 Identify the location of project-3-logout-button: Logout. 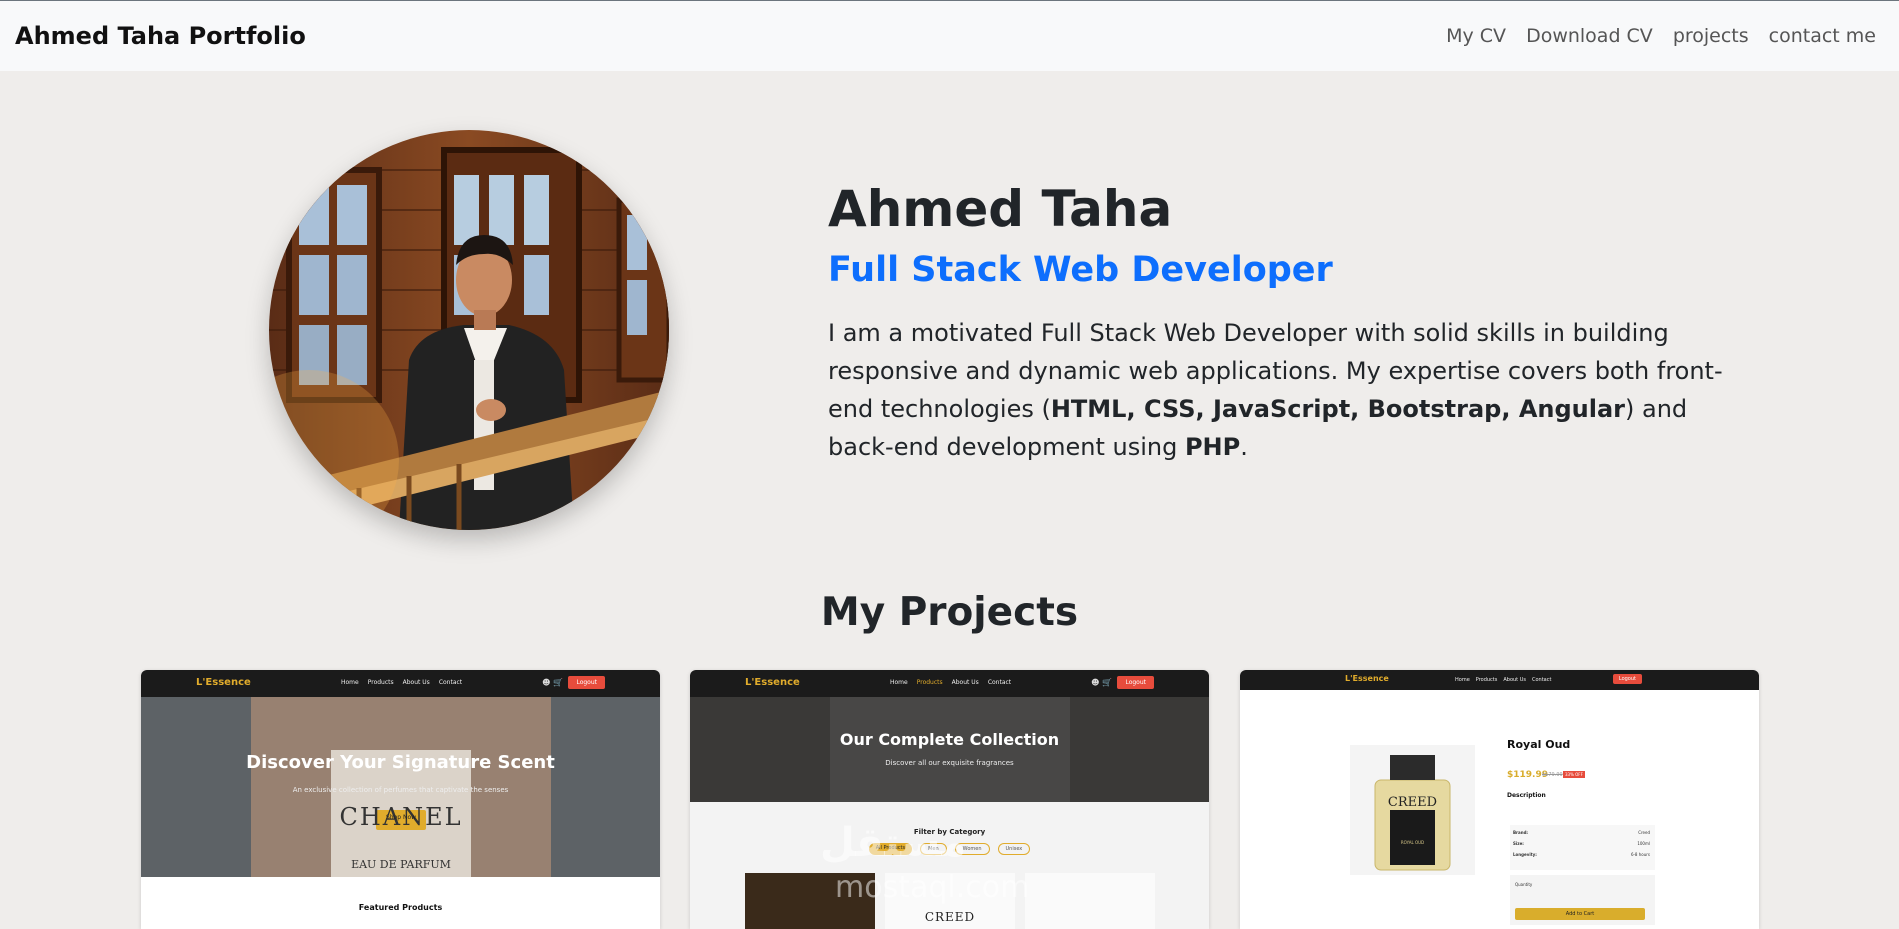
(1627, 679).